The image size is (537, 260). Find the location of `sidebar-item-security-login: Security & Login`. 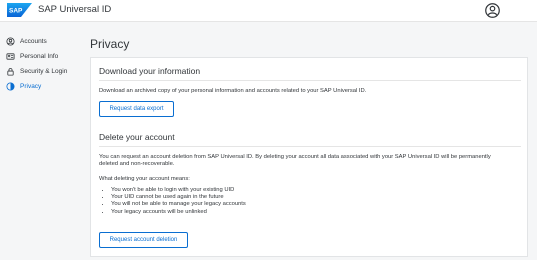

sidebar-item-security-login: Security & Login is located at coordinates (36, 71).